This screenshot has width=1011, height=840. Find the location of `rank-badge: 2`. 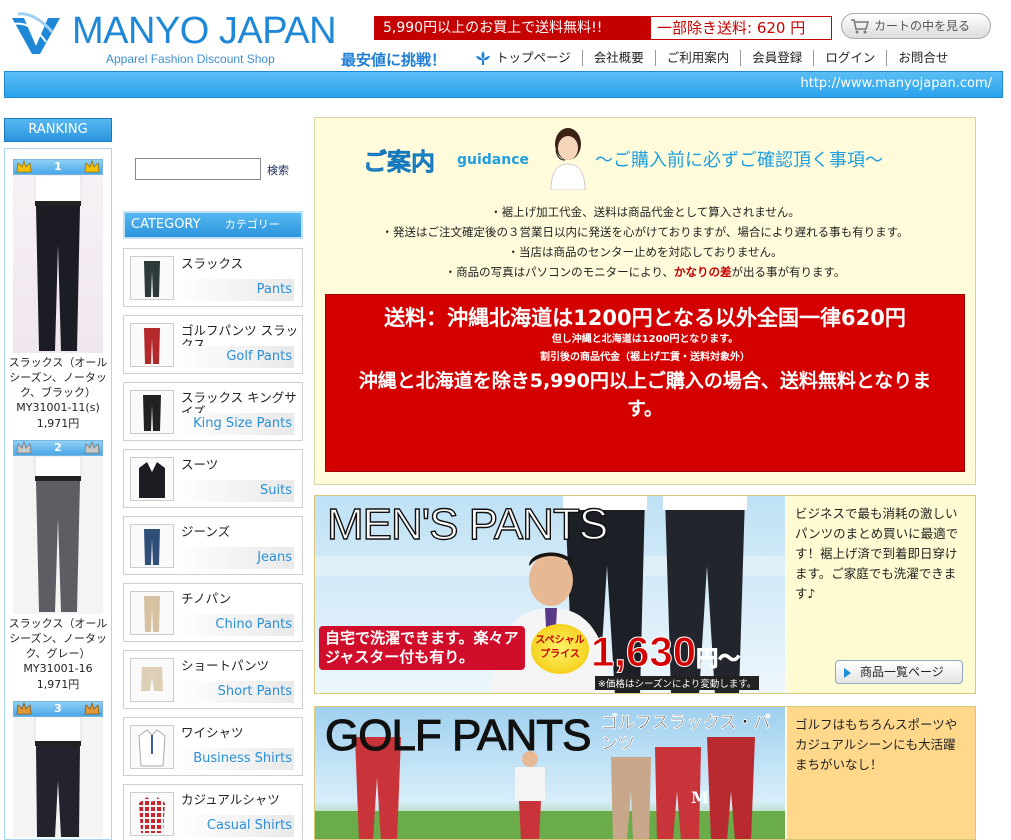

rank-badge: 2 is located at coordinates (58, 448).